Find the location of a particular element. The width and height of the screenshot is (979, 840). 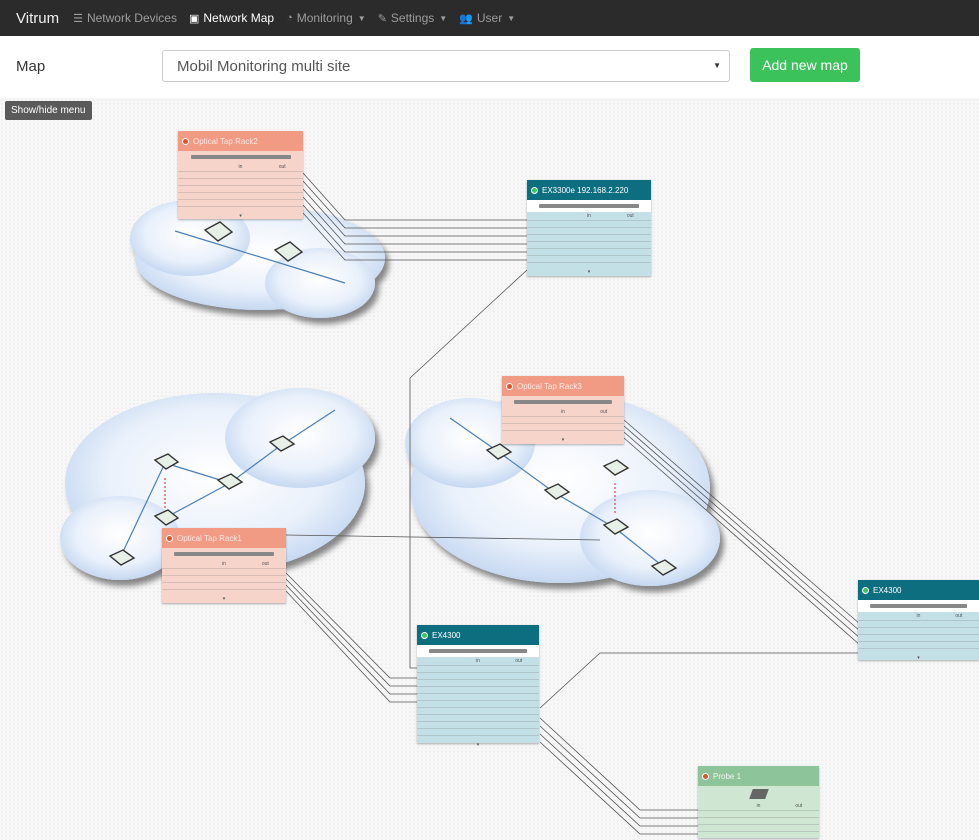

nav-network-map: ▣ Network Map is located at coordinates (231, 18).